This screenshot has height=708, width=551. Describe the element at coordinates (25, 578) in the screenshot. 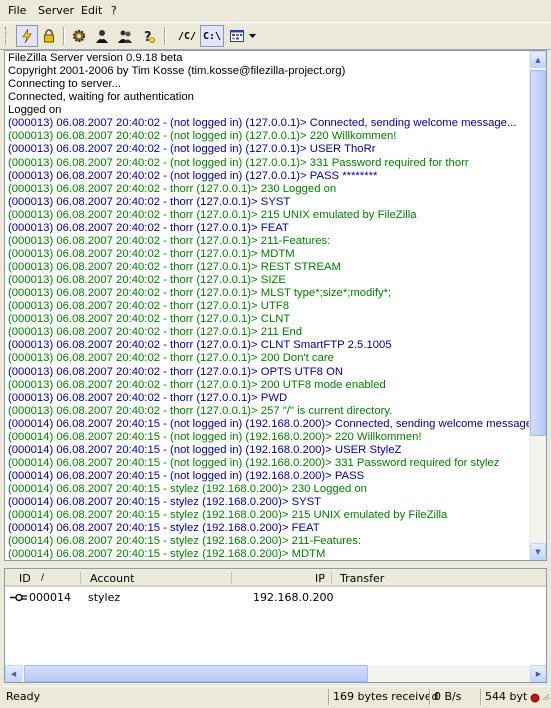

I see `column-header-id: ID` at that location.